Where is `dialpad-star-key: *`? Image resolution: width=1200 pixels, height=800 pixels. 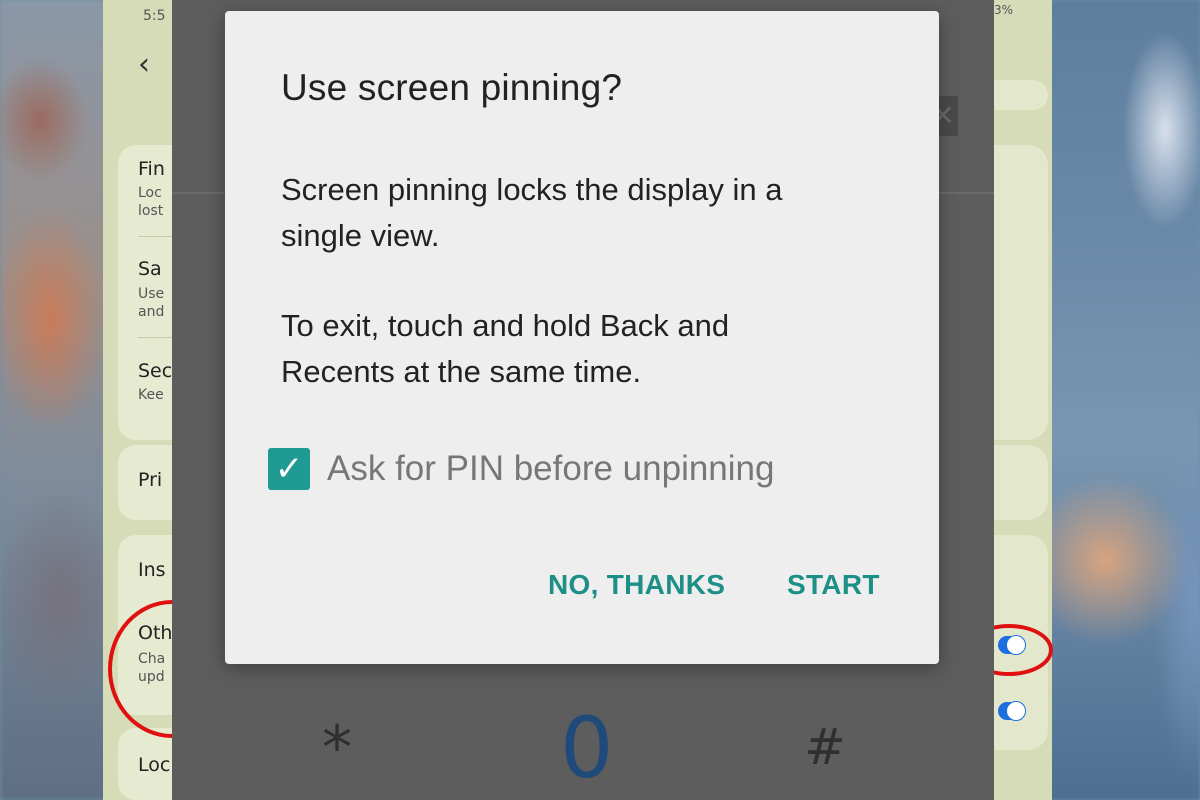
dialpad-star-key: * is located at coordinates (337, 748).